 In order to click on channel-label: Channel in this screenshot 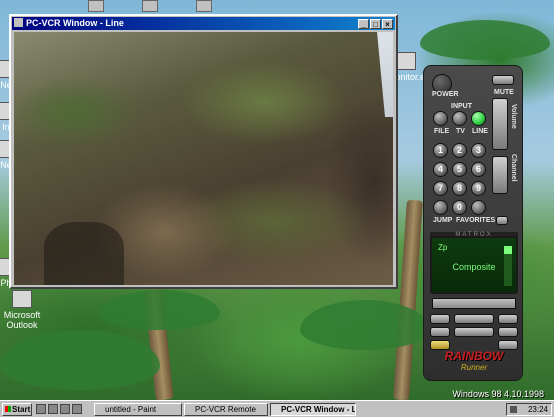, I will do `click(513, 168)`.